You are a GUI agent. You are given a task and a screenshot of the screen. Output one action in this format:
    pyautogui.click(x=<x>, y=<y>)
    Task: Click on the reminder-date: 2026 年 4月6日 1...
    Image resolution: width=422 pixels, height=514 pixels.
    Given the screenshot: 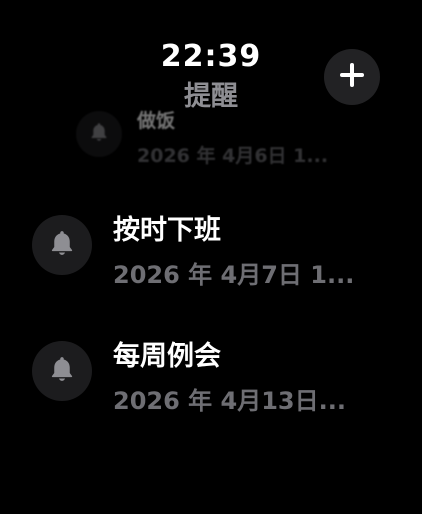 What is the action you would take?
    pyautogui.click(x=233, y=156)
    